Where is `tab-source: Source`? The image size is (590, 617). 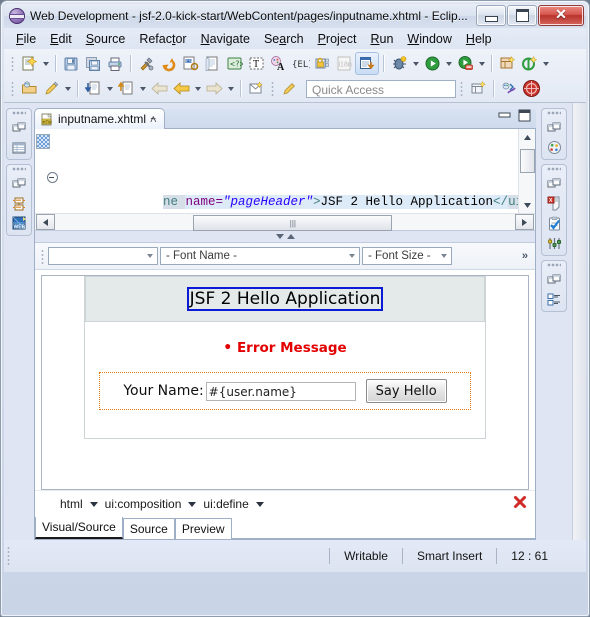
tab-source: Source is located at coordinates (148, 528).